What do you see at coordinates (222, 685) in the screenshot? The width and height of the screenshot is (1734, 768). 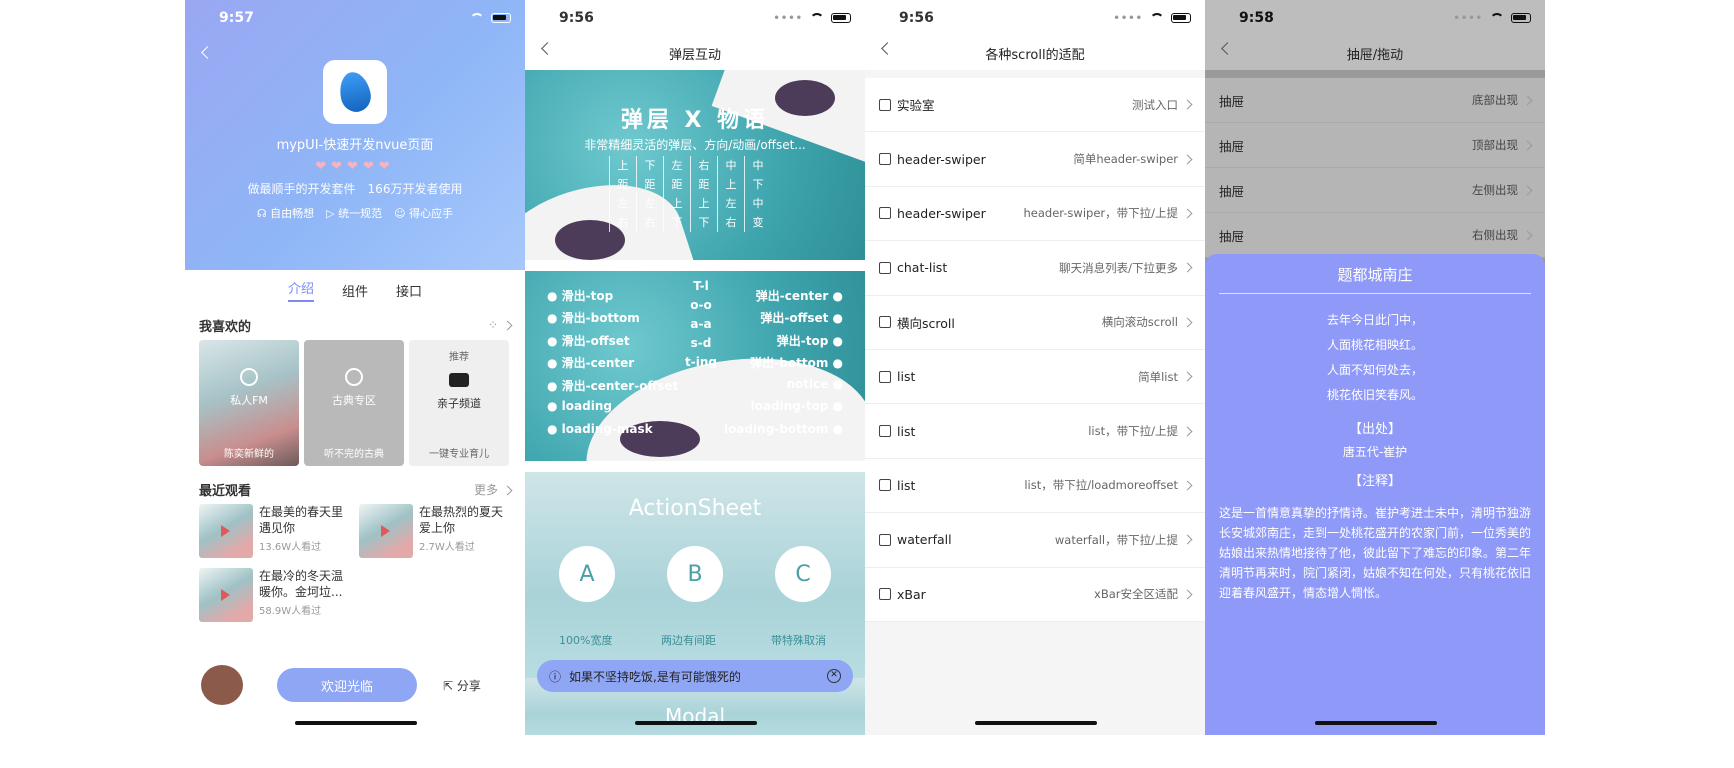 I see `avatar` at bounding box center [222, 685].